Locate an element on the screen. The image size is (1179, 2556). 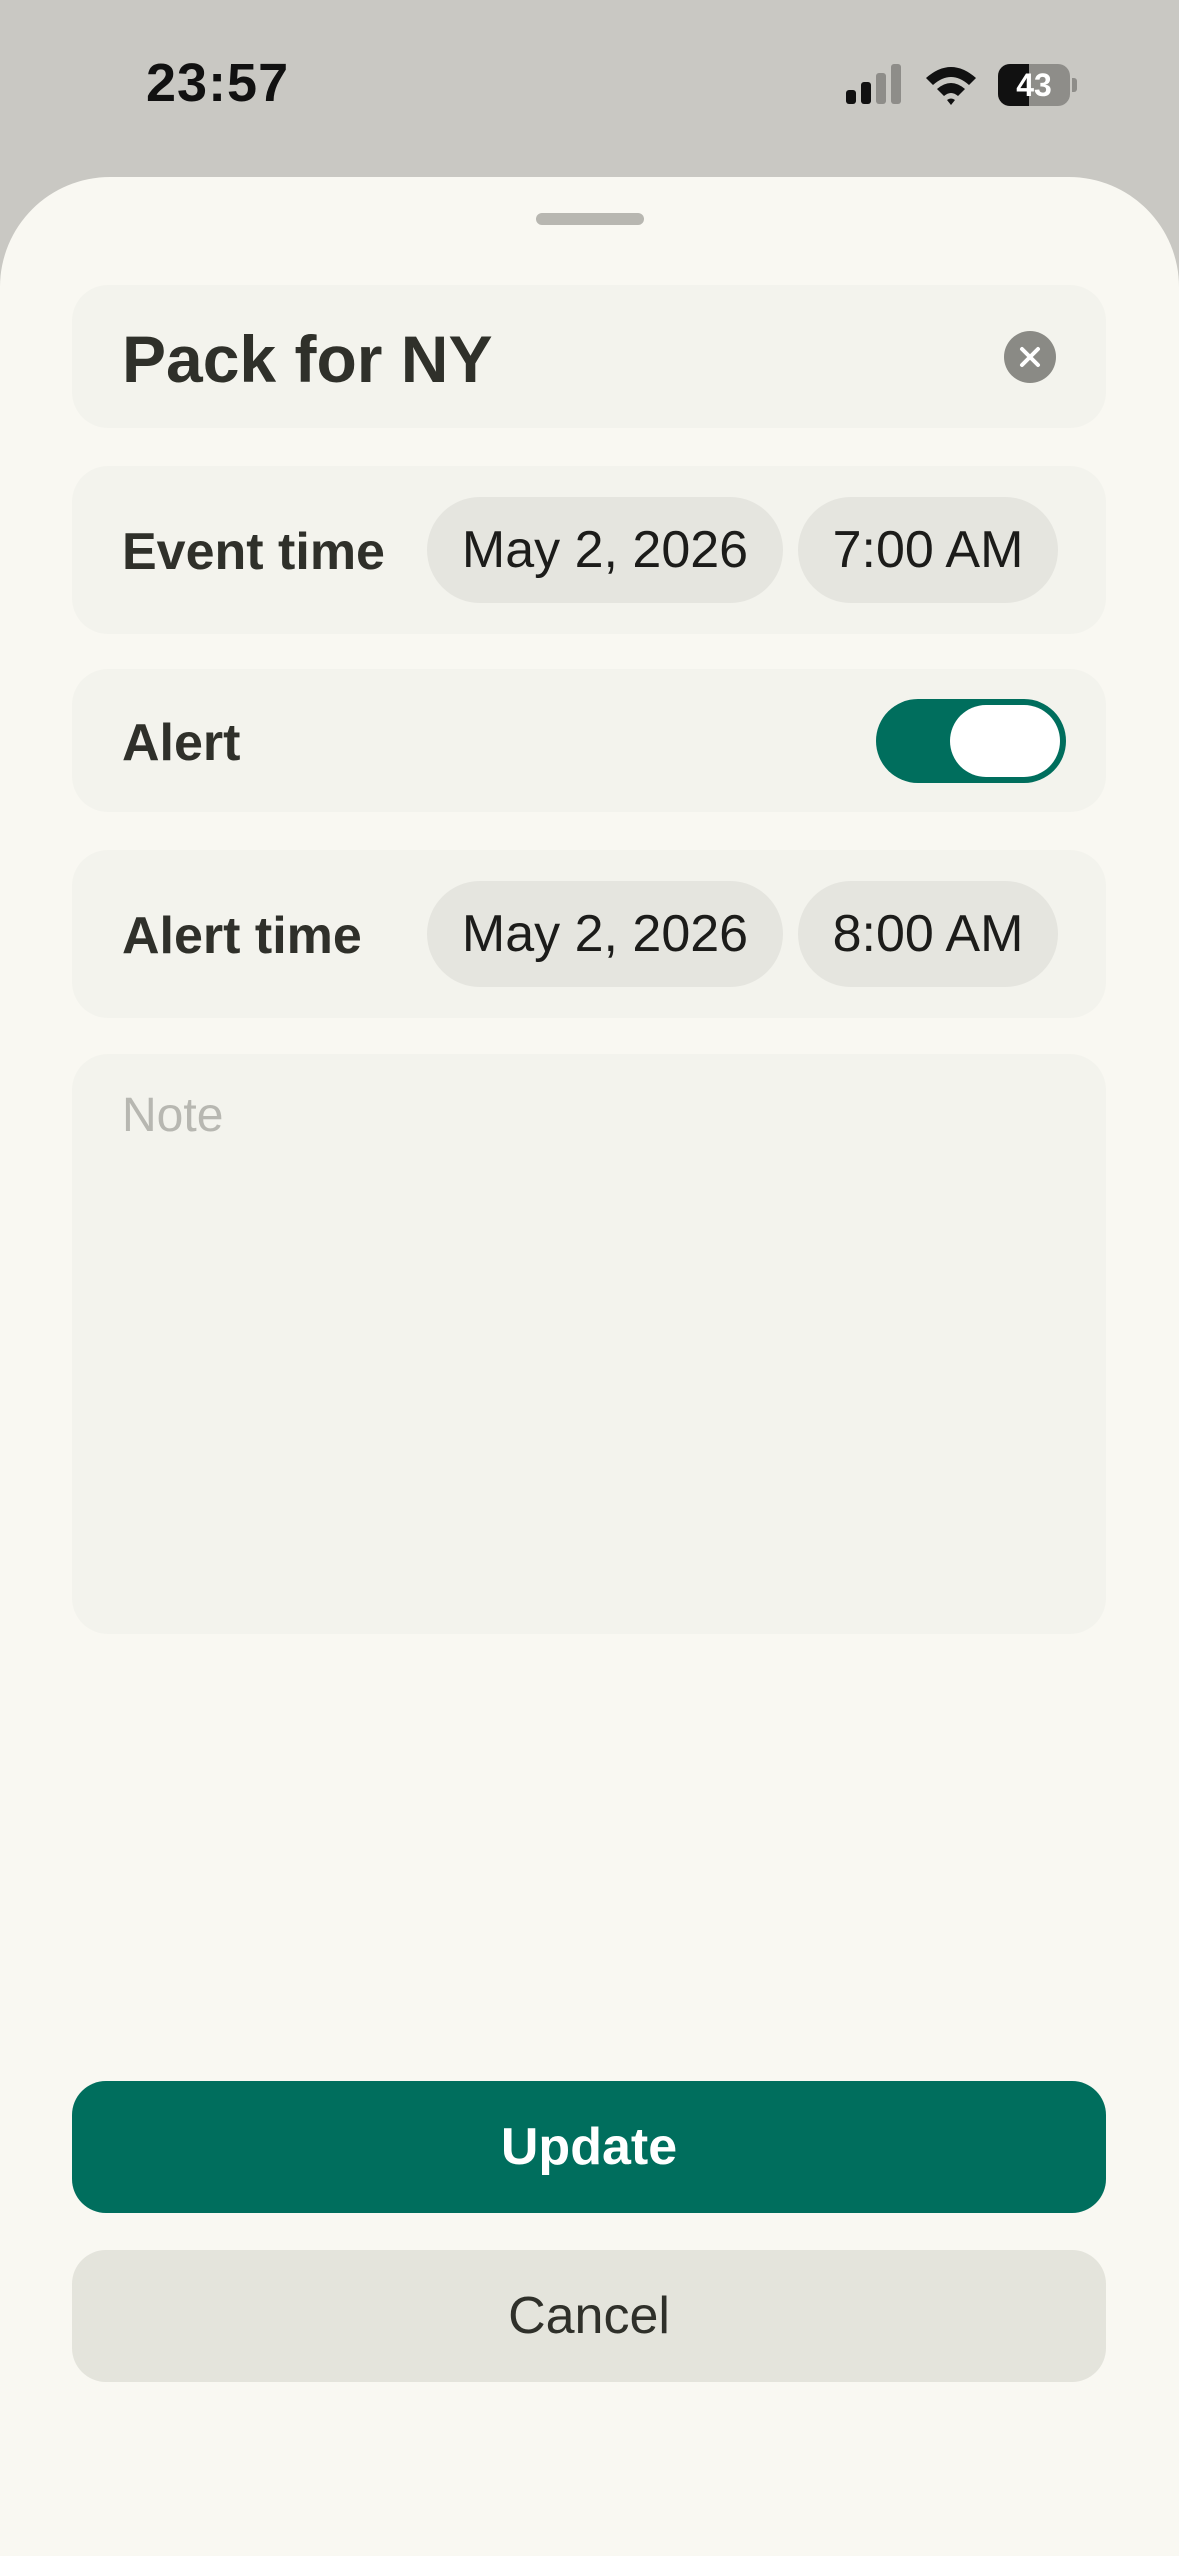
battery-icon: 43 is located at coordinates (1037, 85).